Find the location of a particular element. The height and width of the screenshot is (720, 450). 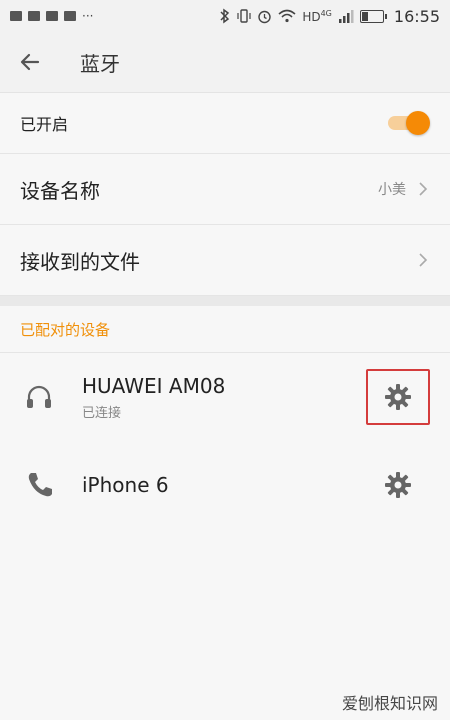

bluetooth-toggle-row: 已开启 is located at coordinates (225, 123).